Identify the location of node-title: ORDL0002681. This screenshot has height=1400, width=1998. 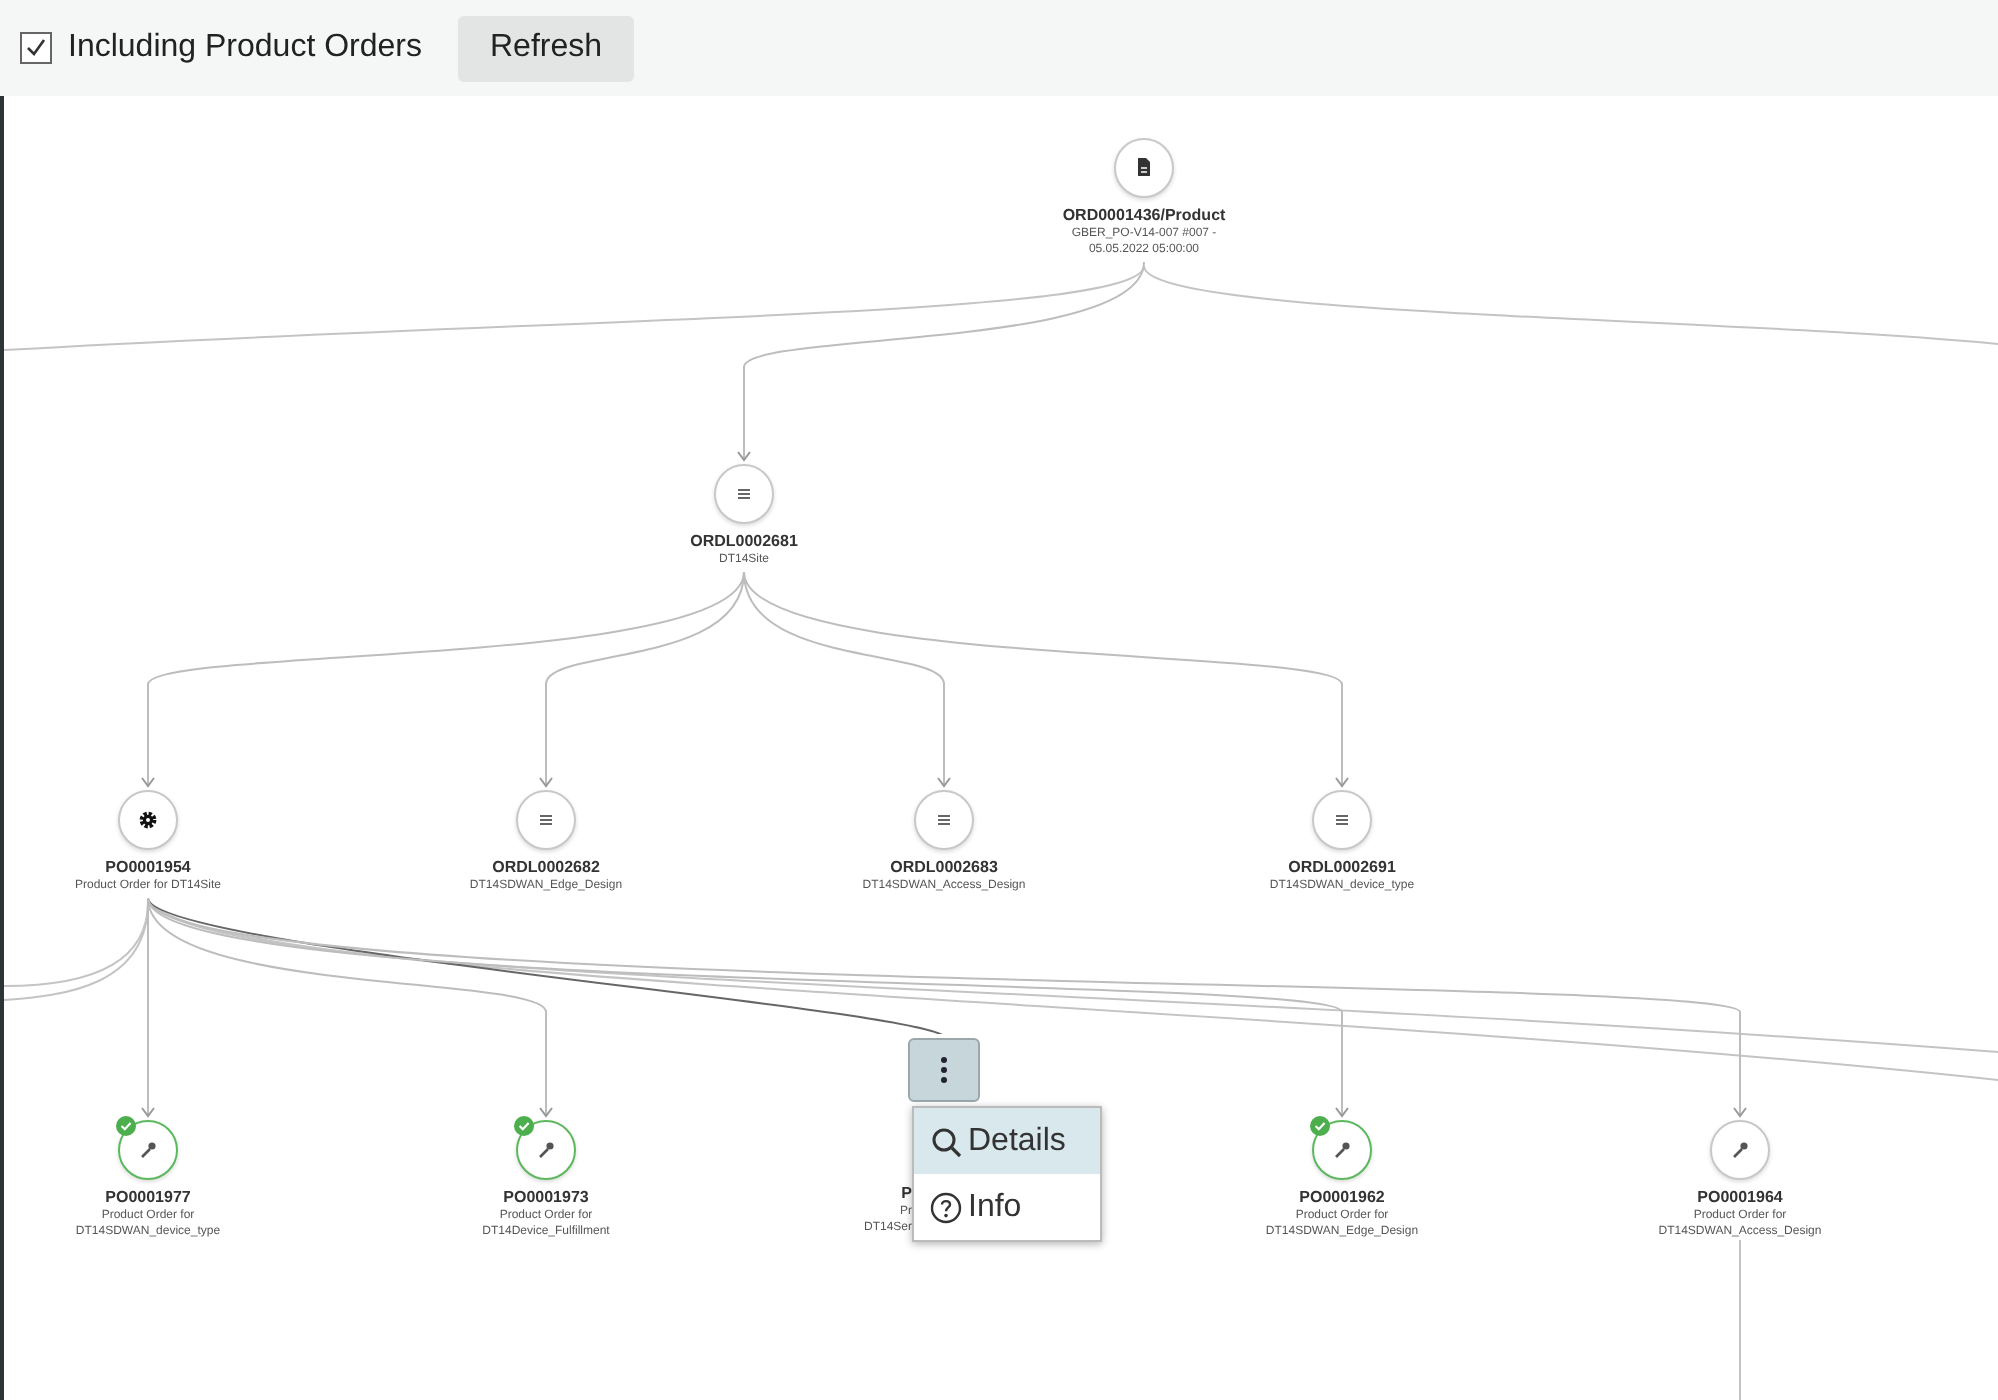
(744, 542).